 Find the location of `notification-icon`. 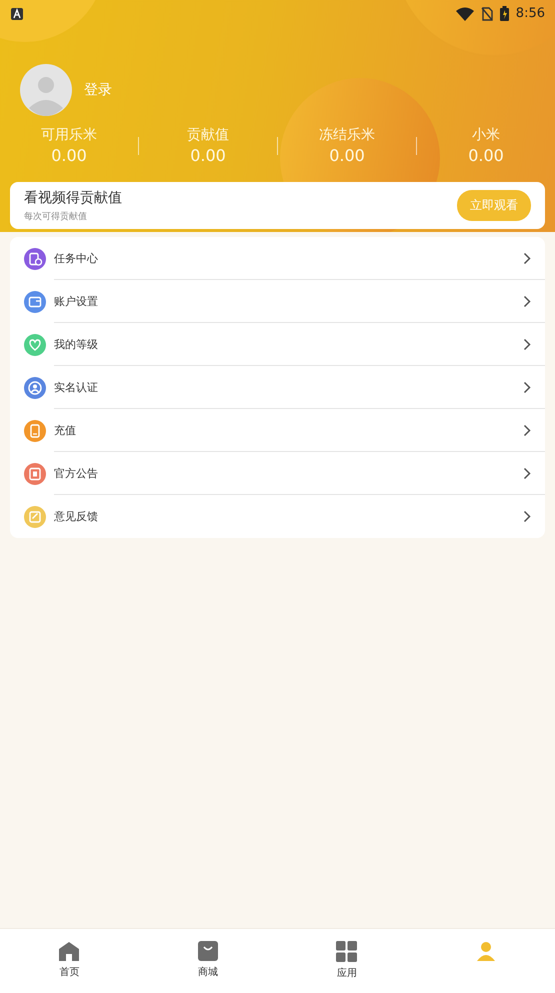

notification-icon is located at coordinates (17, 14).